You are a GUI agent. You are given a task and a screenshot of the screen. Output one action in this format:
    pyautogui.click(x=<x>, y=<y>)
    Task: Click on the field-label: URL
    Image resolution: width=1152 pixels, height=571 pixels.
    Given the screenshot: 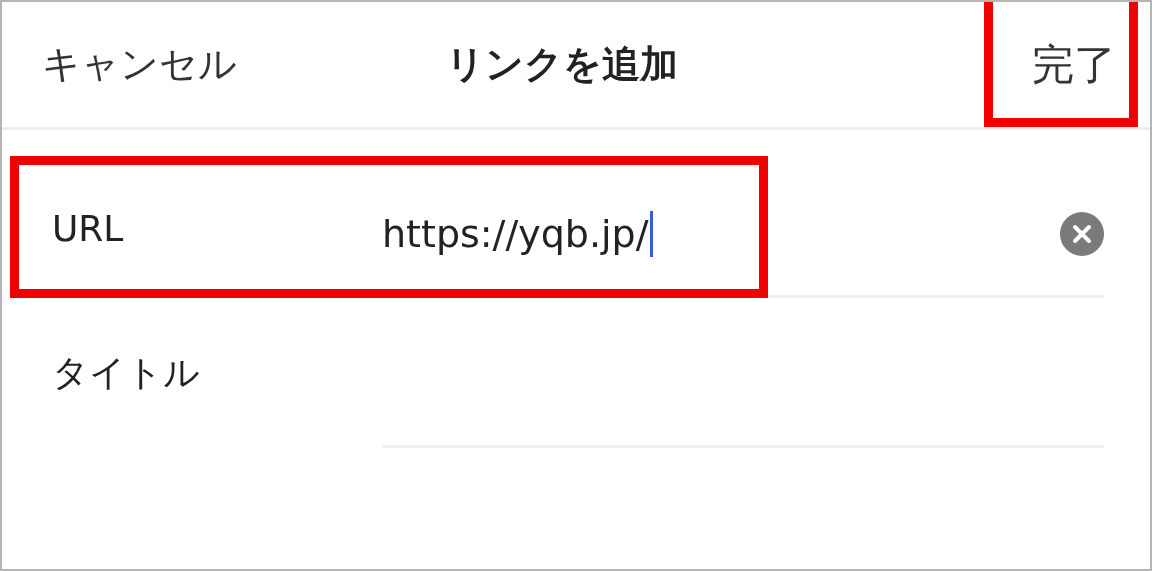 What is the action you would take?
    pyautogui.click(x=88, y=228)
    